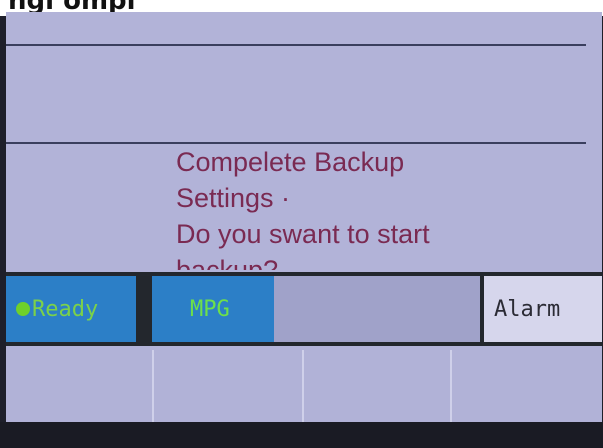 Image resolution: width=603 pixels, height=448 pixels. I want to click on screen-bezel, so click(301, 435).